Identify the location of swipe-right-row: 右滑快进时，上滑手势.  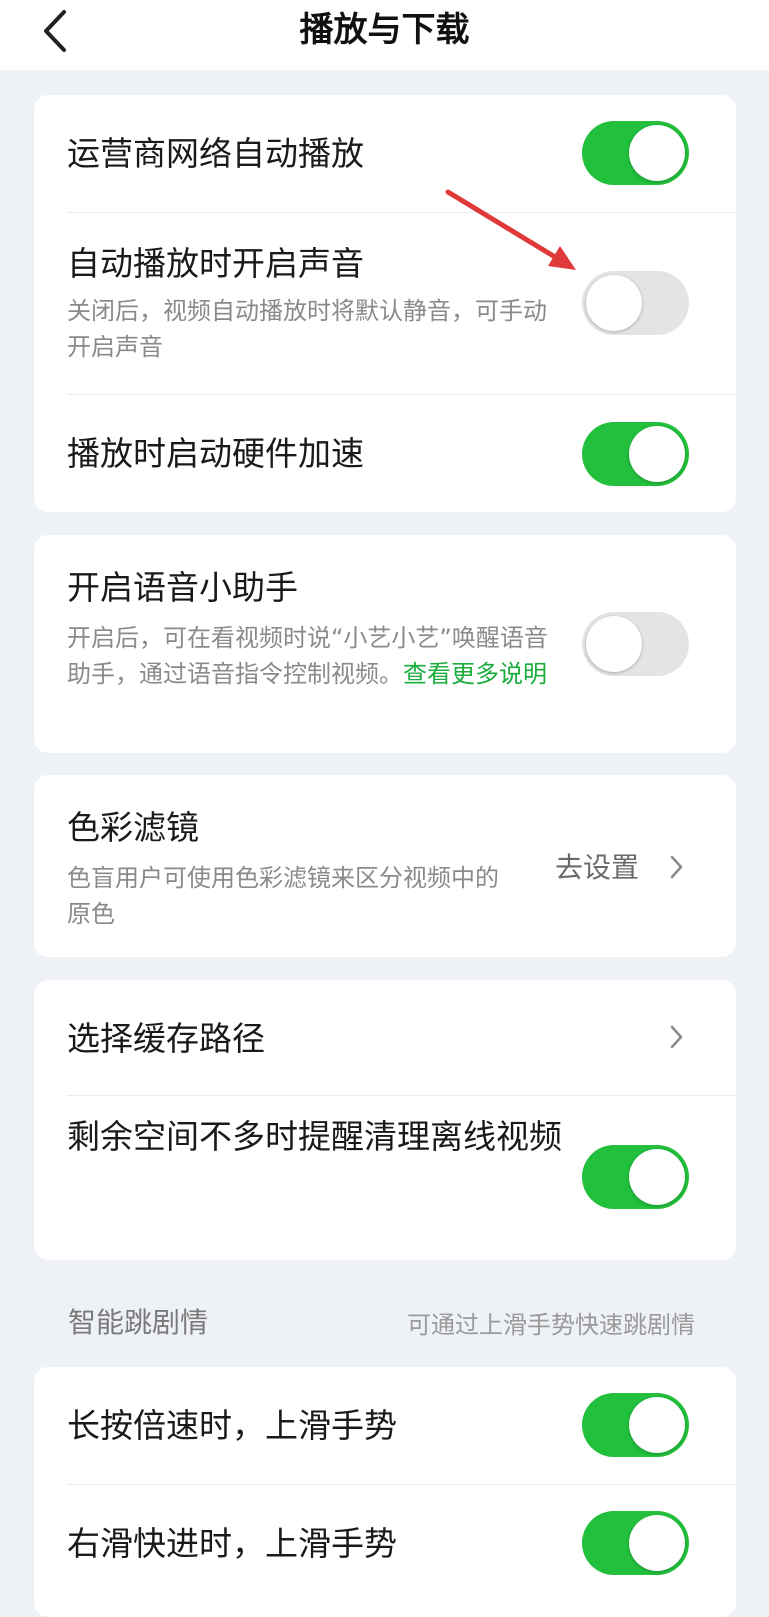
(385, 1550).